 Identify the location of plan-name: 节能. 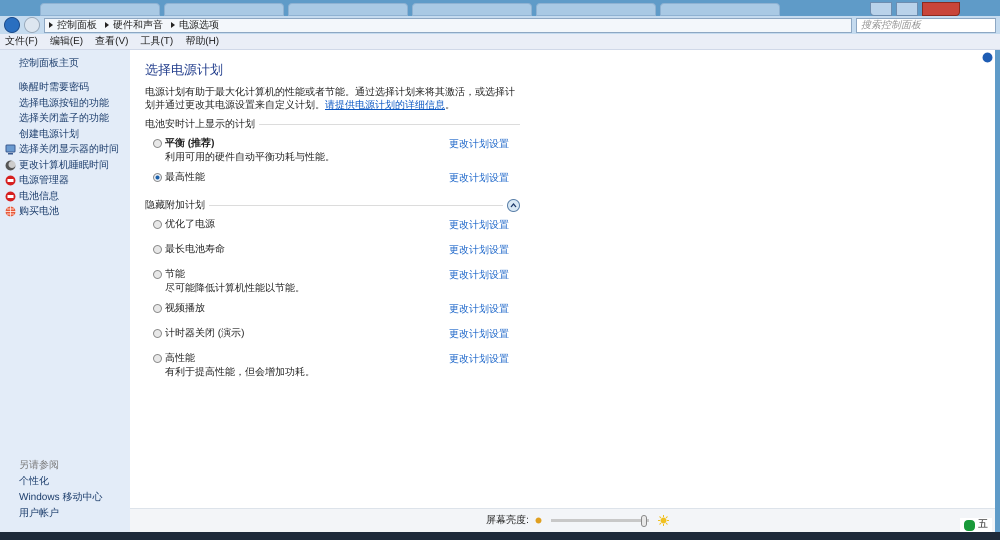
(175, 274).